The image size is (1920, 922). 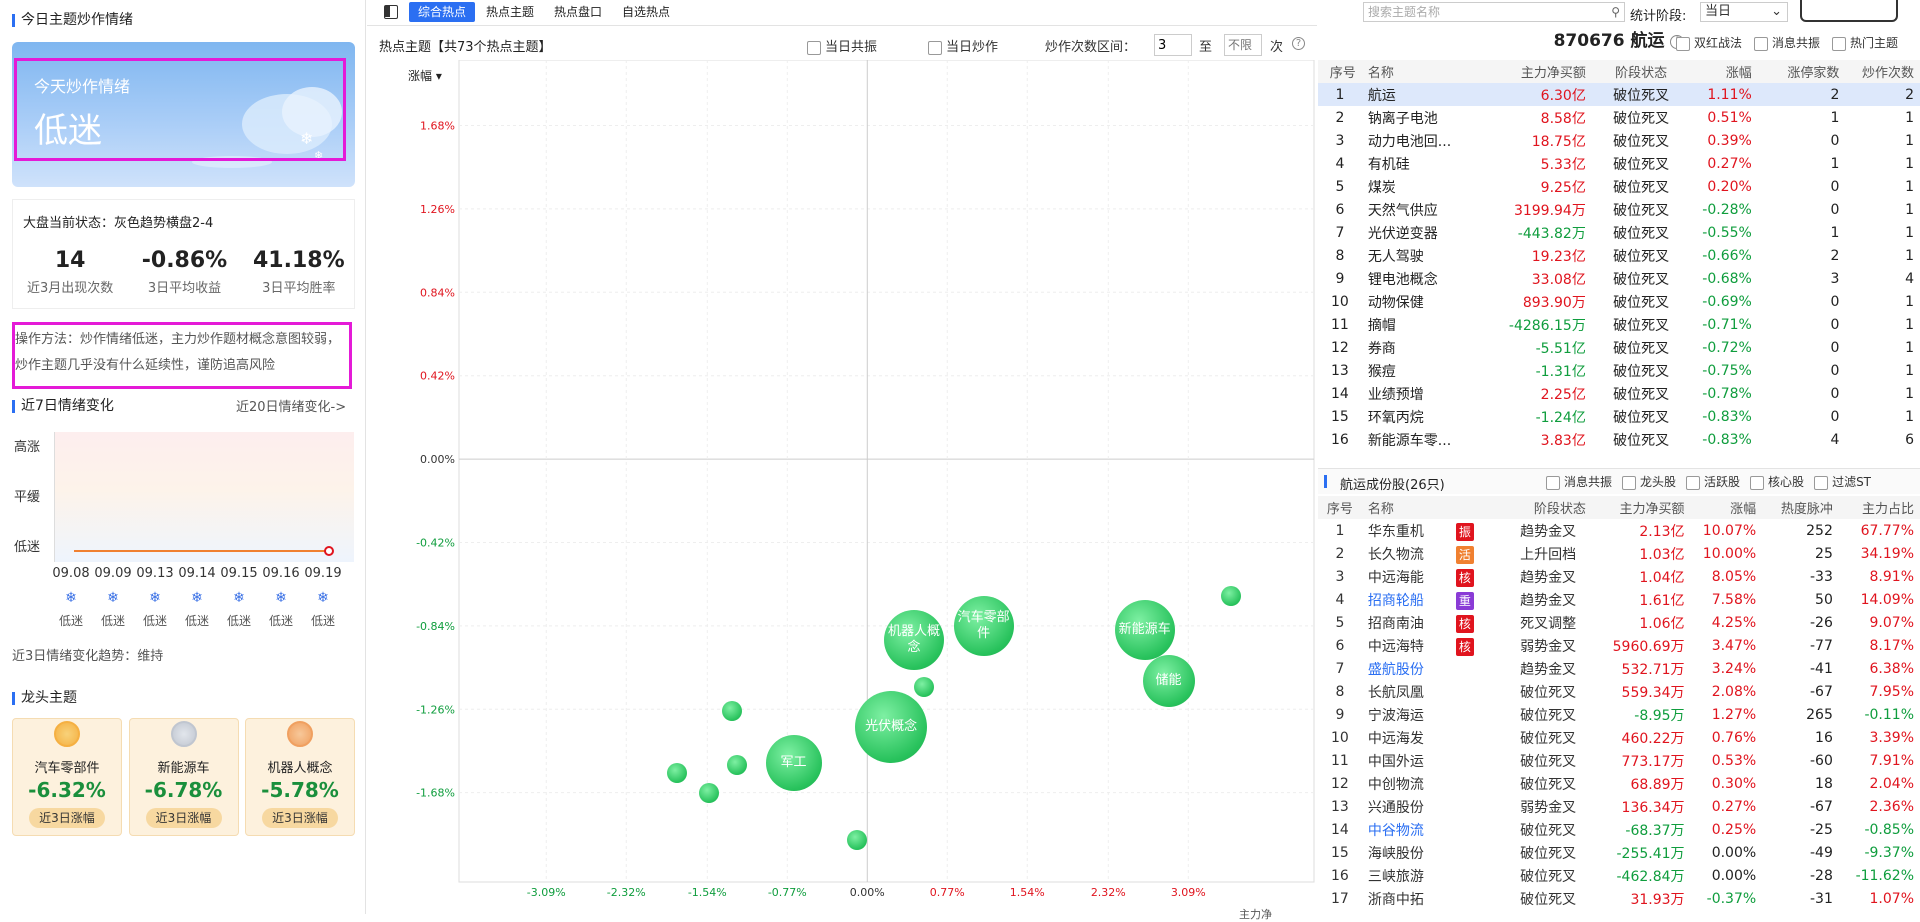 I want to click on topic-row: 9 锂电池概念 33.08亿 破位死叉 -0.68% 3 4, so click(x=1619, y=278).